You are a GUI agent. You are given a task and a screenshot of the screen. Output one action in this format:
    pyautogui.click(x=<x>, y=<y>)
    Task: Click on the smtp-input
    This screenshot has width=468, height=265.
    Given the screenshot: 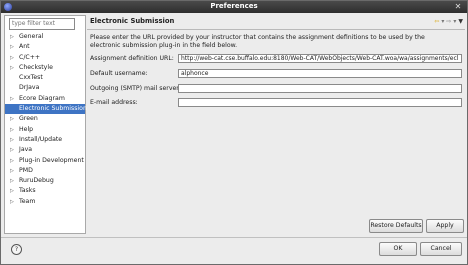 What is the action you would take?
    pyautogui.click(x=320, y=88)
    